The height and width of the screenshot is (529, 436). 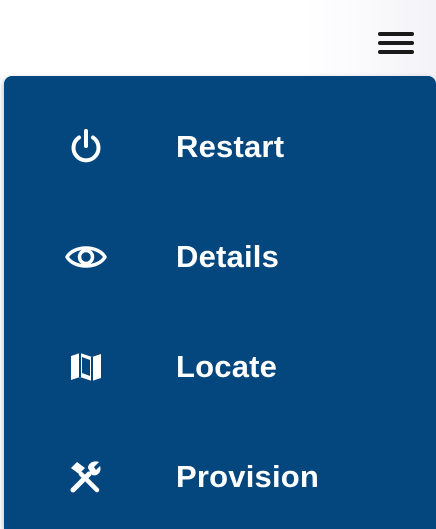 I want to click on hamburger-menu-icon, so click(x=396, y=43).